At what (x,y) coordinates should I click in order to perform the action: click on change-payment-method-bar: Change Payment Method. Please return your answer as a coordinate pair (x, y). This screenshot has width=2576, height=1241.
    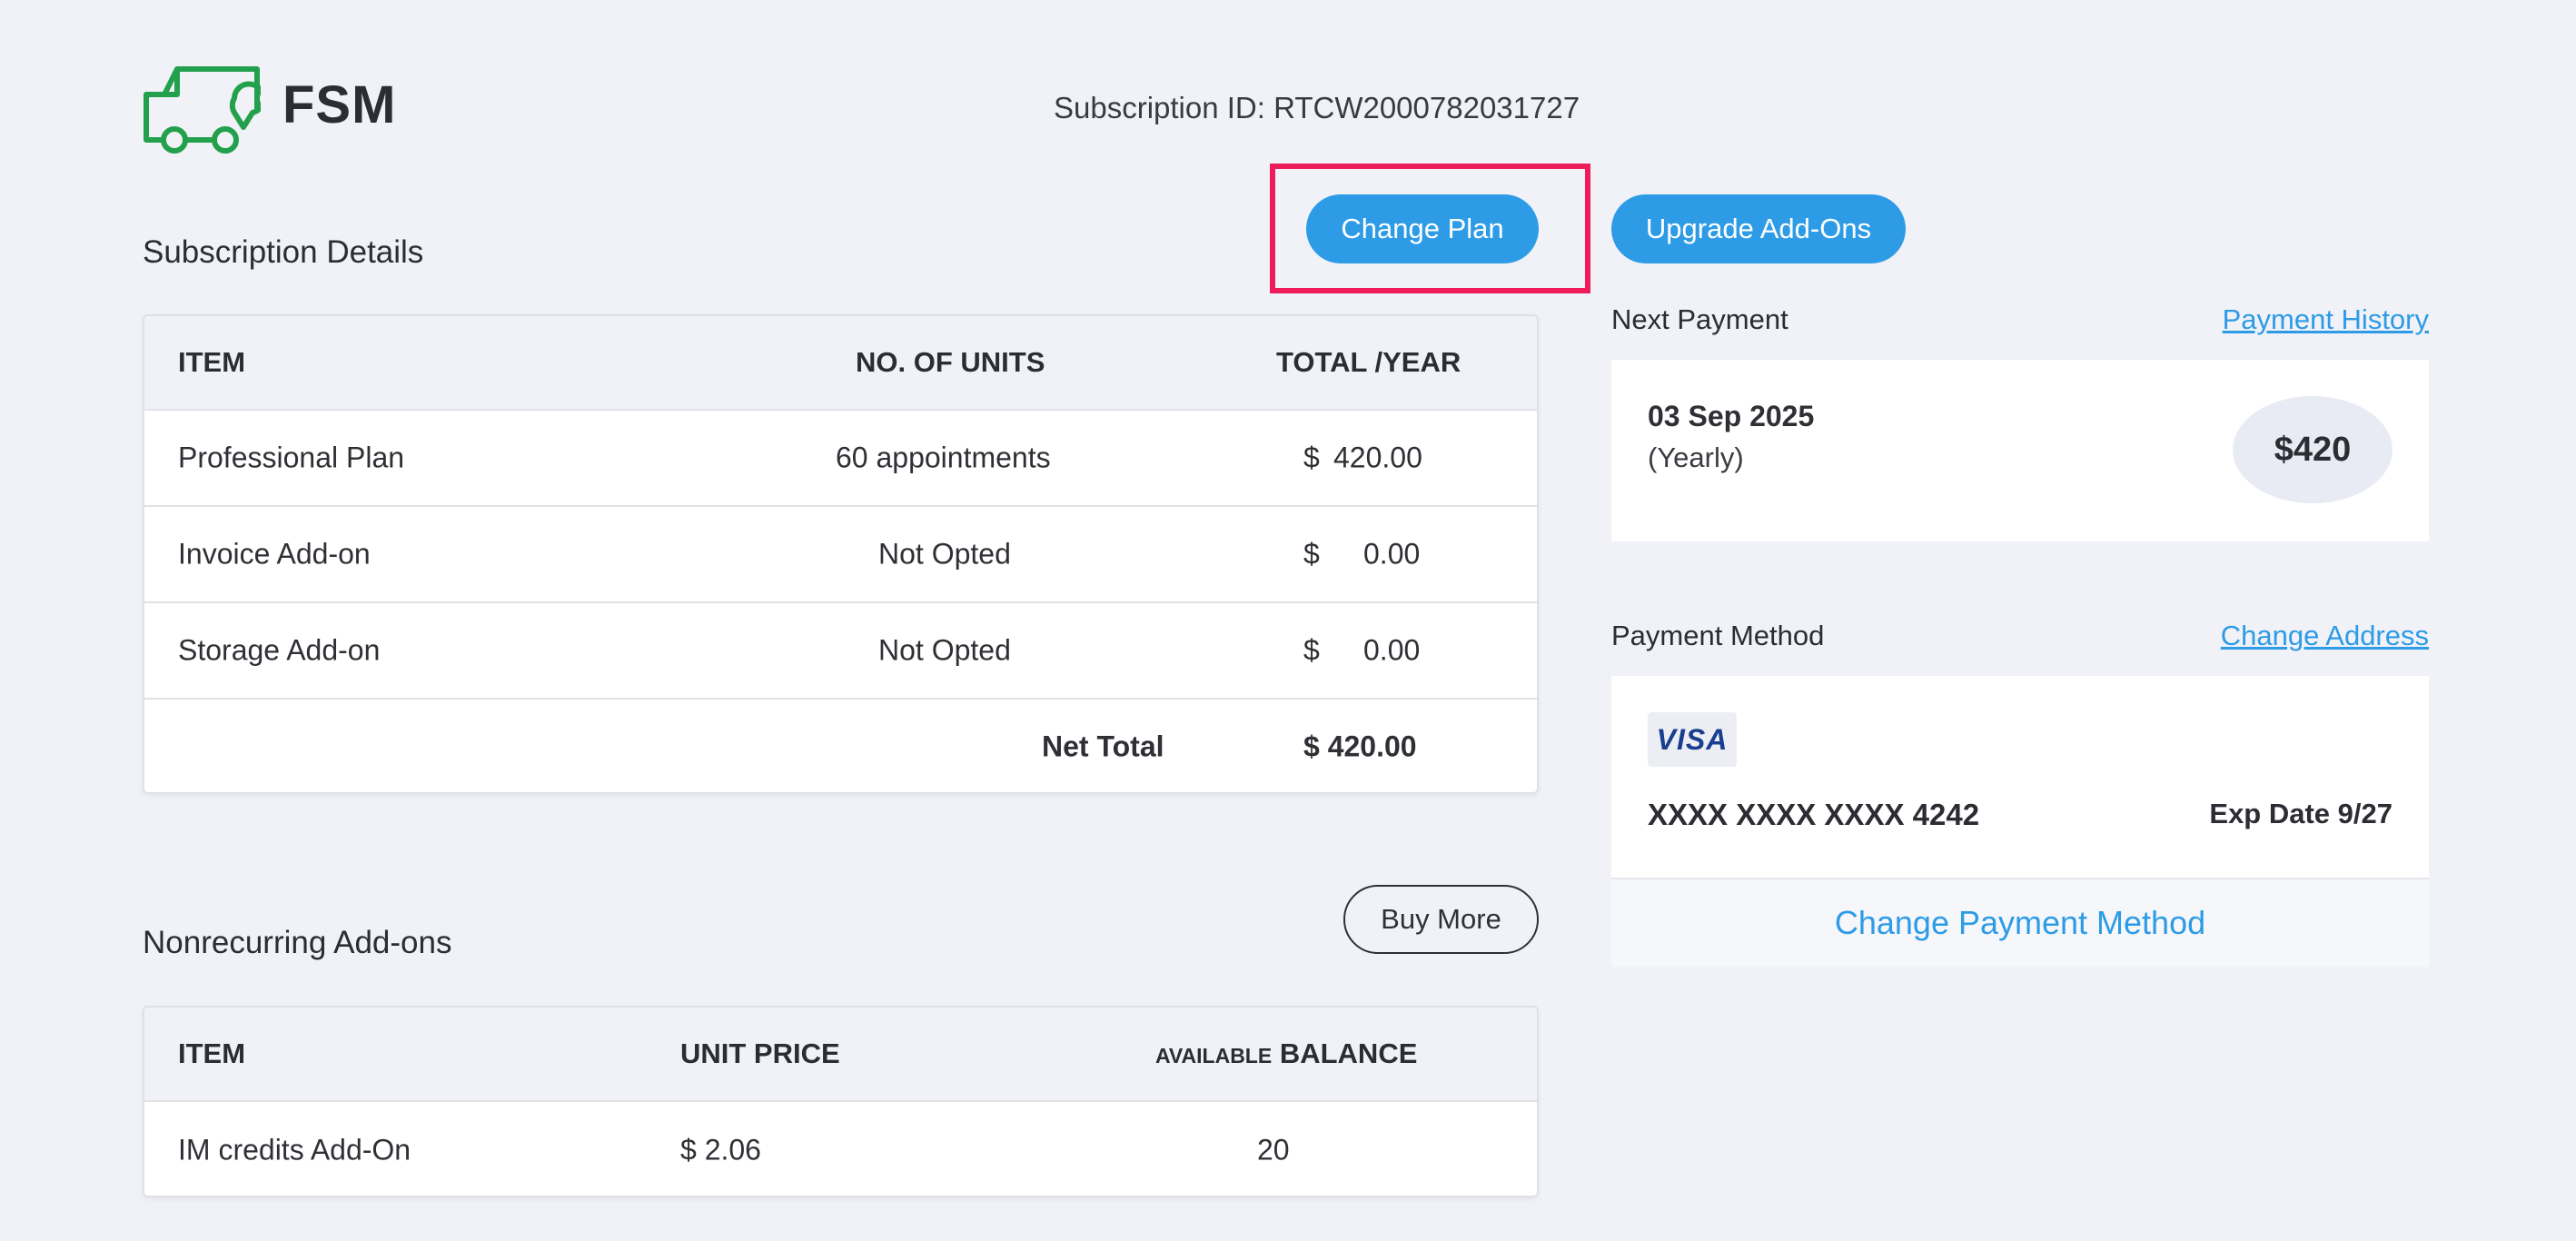
    Looking at the image, I should click on (2020, 922).